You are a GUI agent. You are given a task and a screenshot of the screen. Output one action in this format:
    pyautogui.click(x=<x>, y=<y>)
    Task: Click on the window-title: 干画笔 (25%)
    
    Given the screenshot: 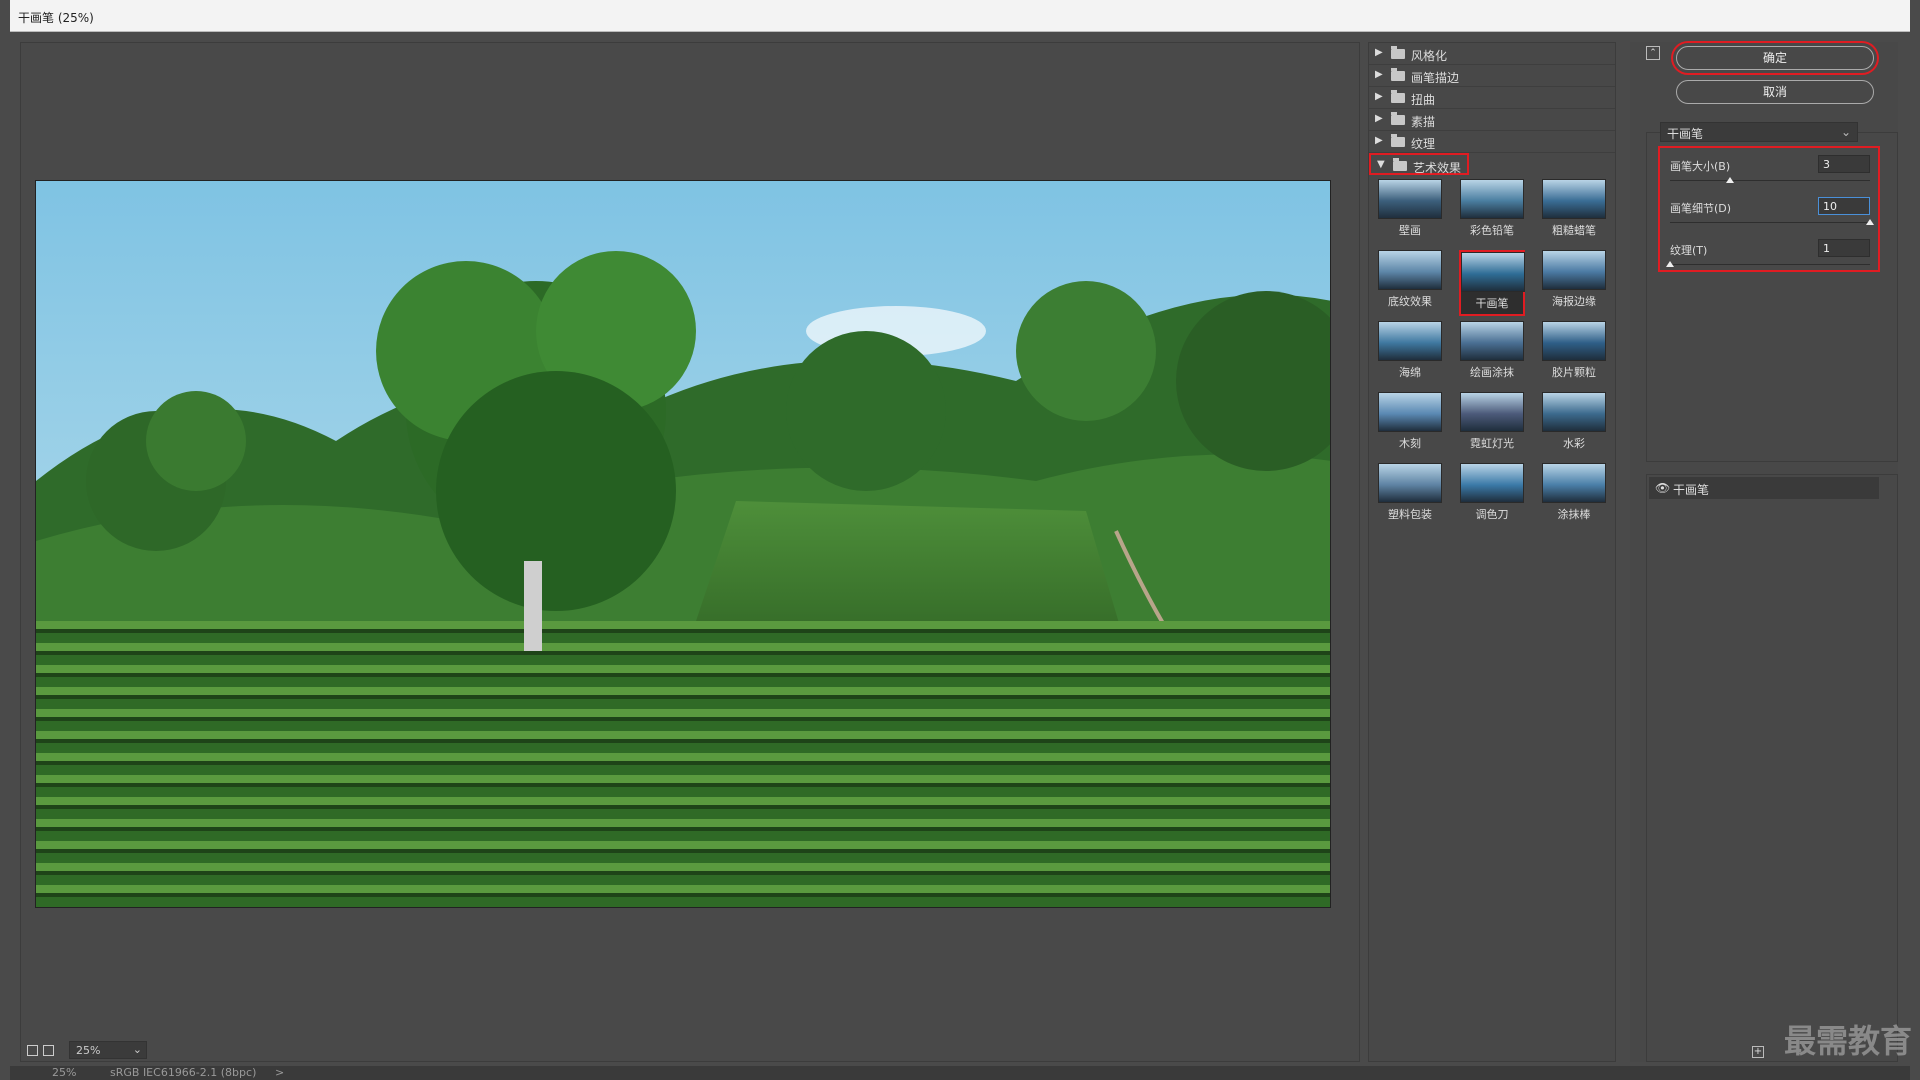 What is the action you would take?
    pyautogui.click(x=56, y=18)
    